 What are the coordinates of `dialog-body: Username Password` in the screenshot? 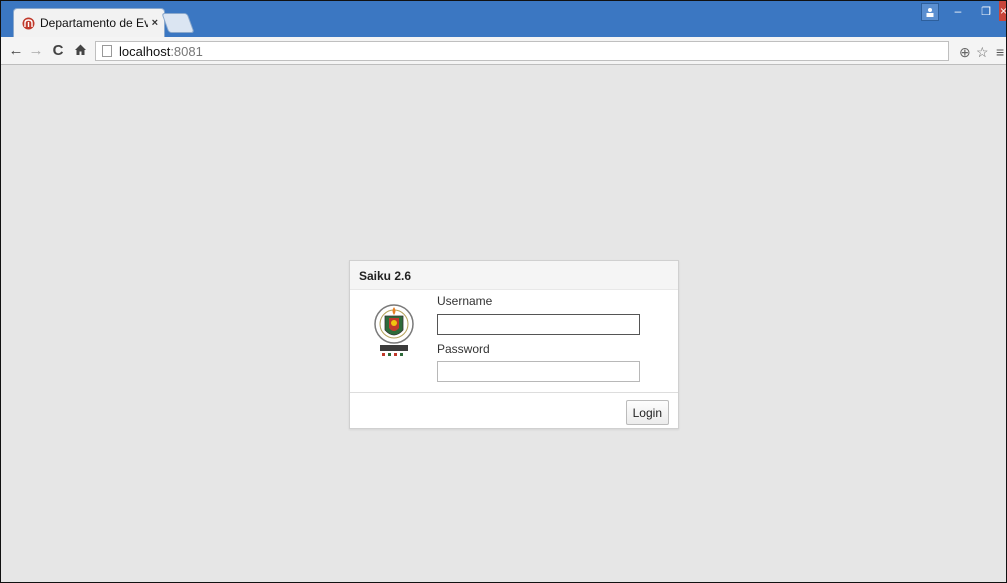 It's located at (514, 341).